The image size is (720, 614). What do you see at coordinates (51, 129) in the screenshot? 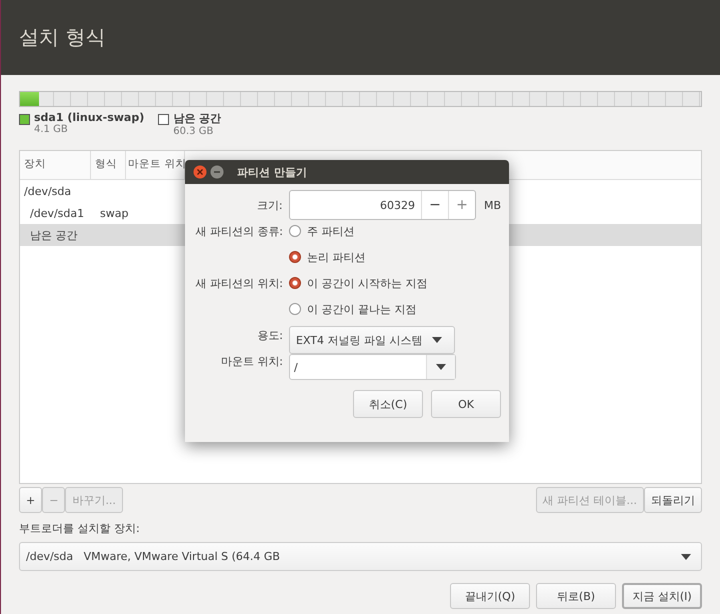
I see `legend-size: 4.1 GB` at bounding box center [51, 129].